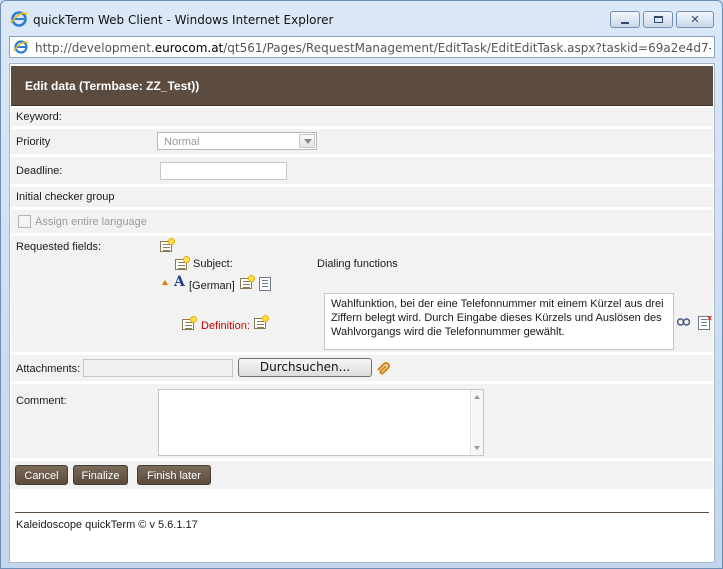 This screenshot has width=723, height=569. I want to click on close-button: ✕, so click(695, 19).